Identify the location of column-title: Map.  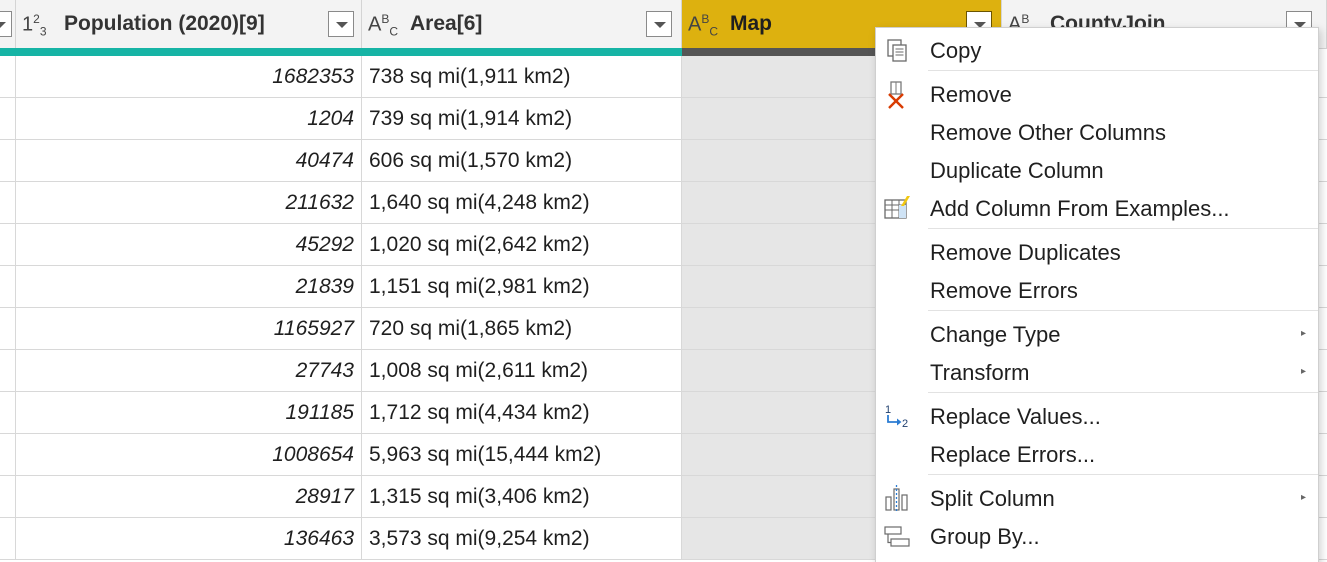
(751, 23).